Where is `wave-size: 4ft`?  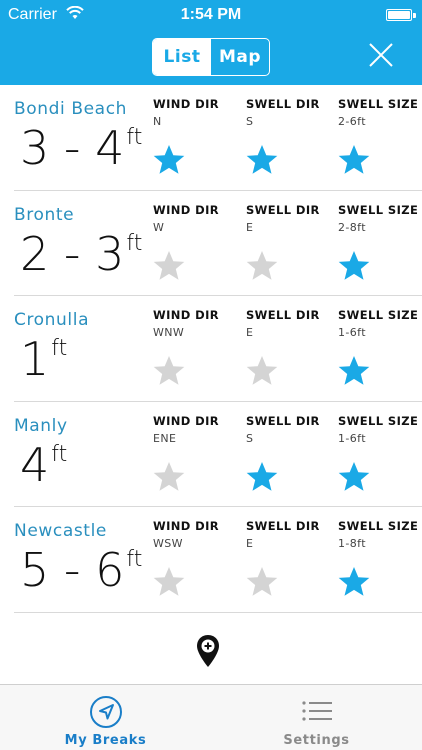 wave-size: 4ft is located at coordinates (43, 465).